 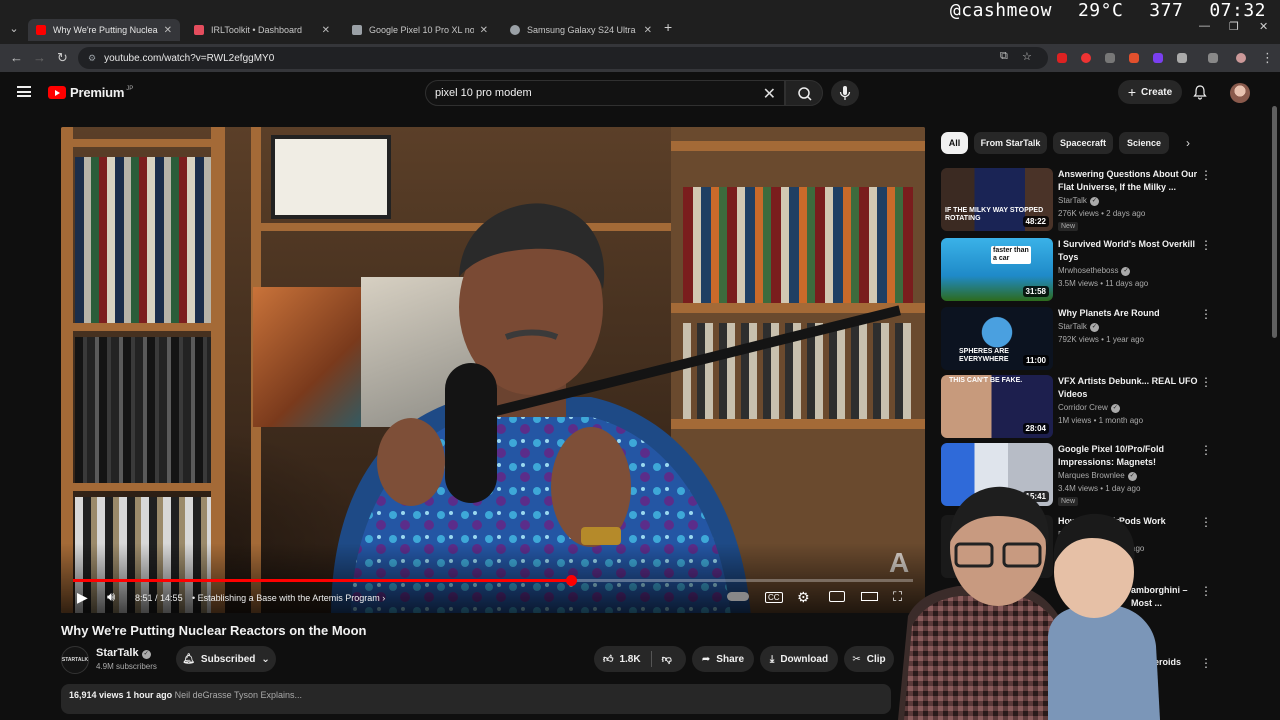 What do you see at coordinates (226, 659) in the screenshot?
I see `subscribed-button: 🔔︎ Subscribed ⌄` at bounding box center [226, 659].